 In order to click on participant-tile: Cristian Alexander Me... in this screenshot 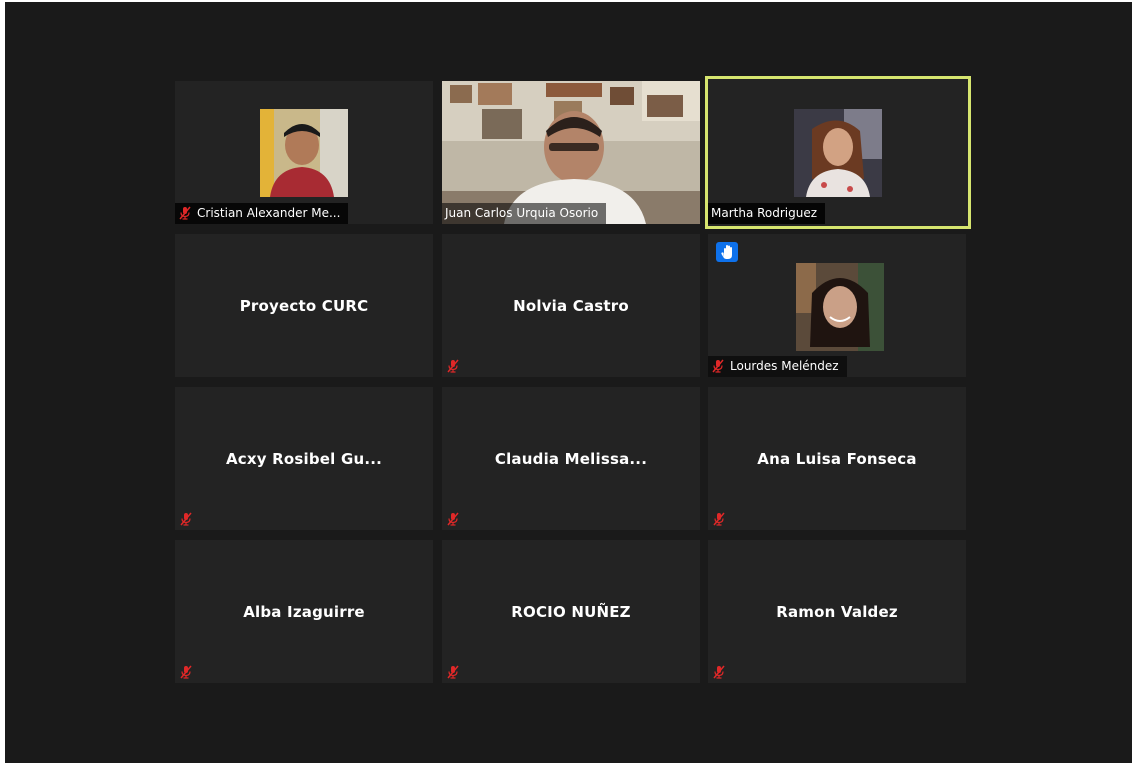, I will do `click(304, 152)`.